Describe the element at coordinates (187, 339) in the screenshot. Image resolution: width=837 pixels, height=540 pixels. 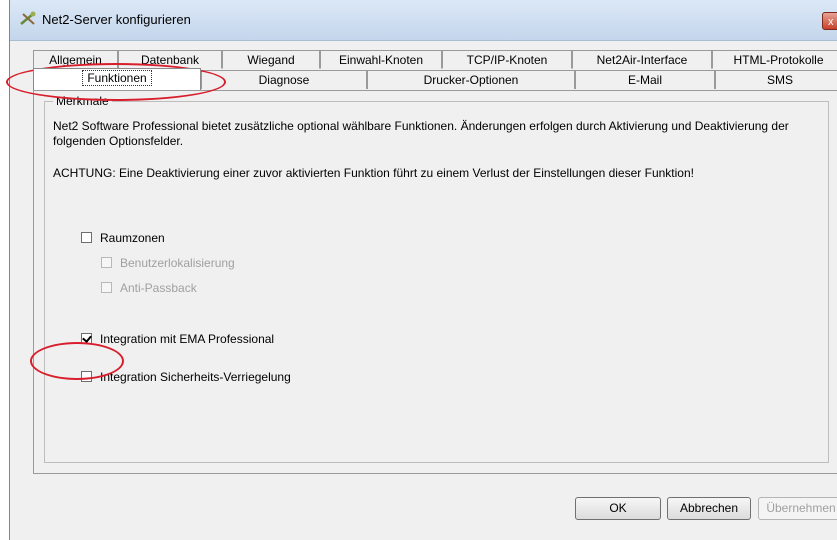
I see `option-label: Integration mit EMA Professional` at that location.